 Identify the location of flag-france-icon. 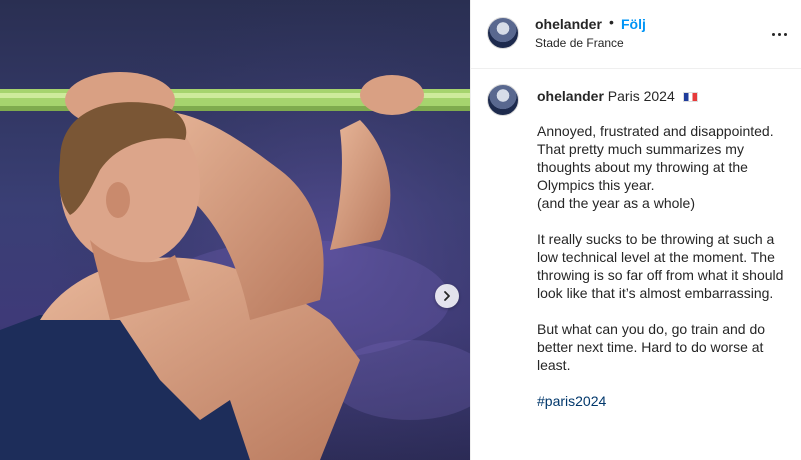
(690, 97).